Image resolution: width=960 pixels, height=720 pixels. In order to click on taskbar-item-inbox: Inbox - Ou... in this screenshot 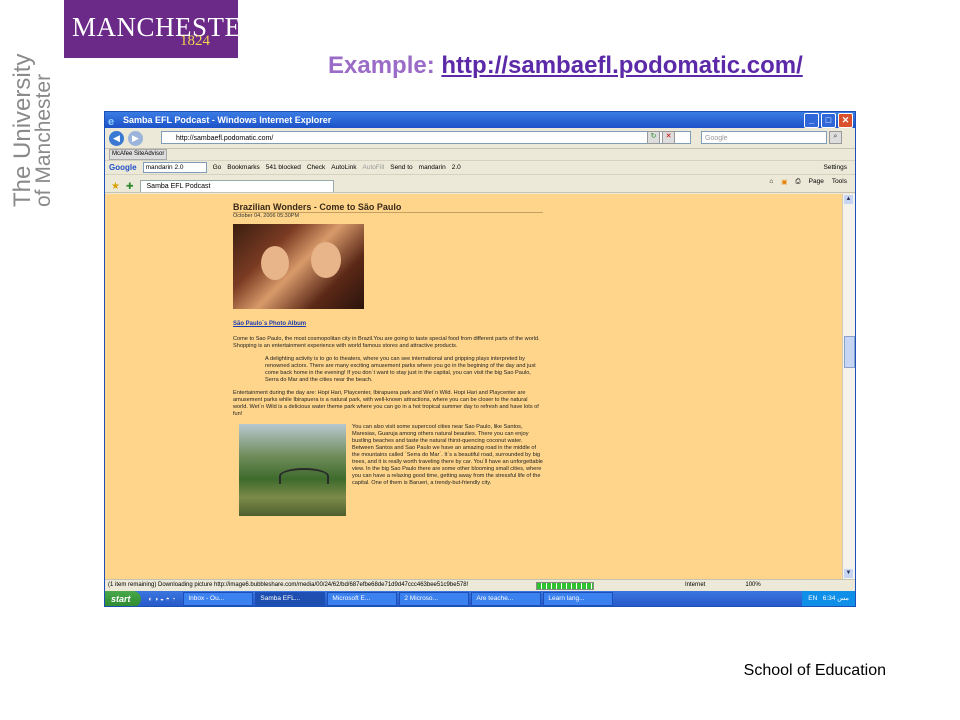, I will do `click(218, 599)`.